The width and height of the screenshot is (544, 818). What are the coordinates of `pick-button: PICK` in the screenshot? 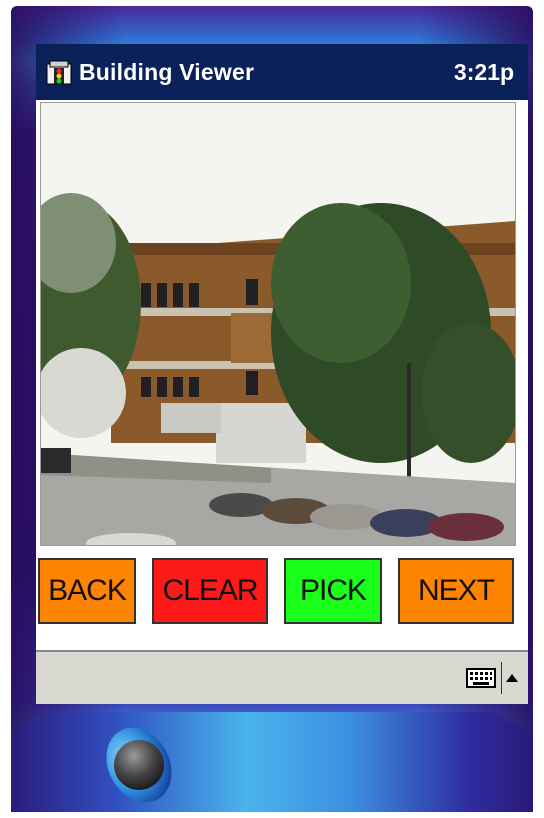 It's located at (333, 591).